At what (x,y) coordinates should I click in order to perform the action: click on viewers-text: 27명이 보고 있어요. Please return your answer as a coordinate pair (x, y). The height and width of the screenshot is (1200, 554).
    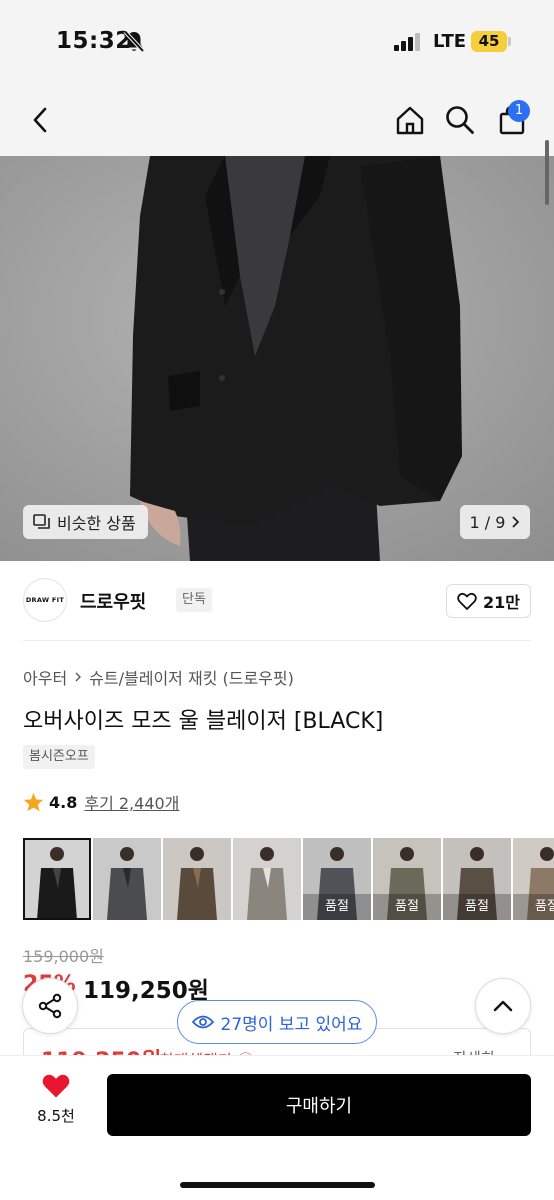
    Looking at the image, I should click on (291, 1024).